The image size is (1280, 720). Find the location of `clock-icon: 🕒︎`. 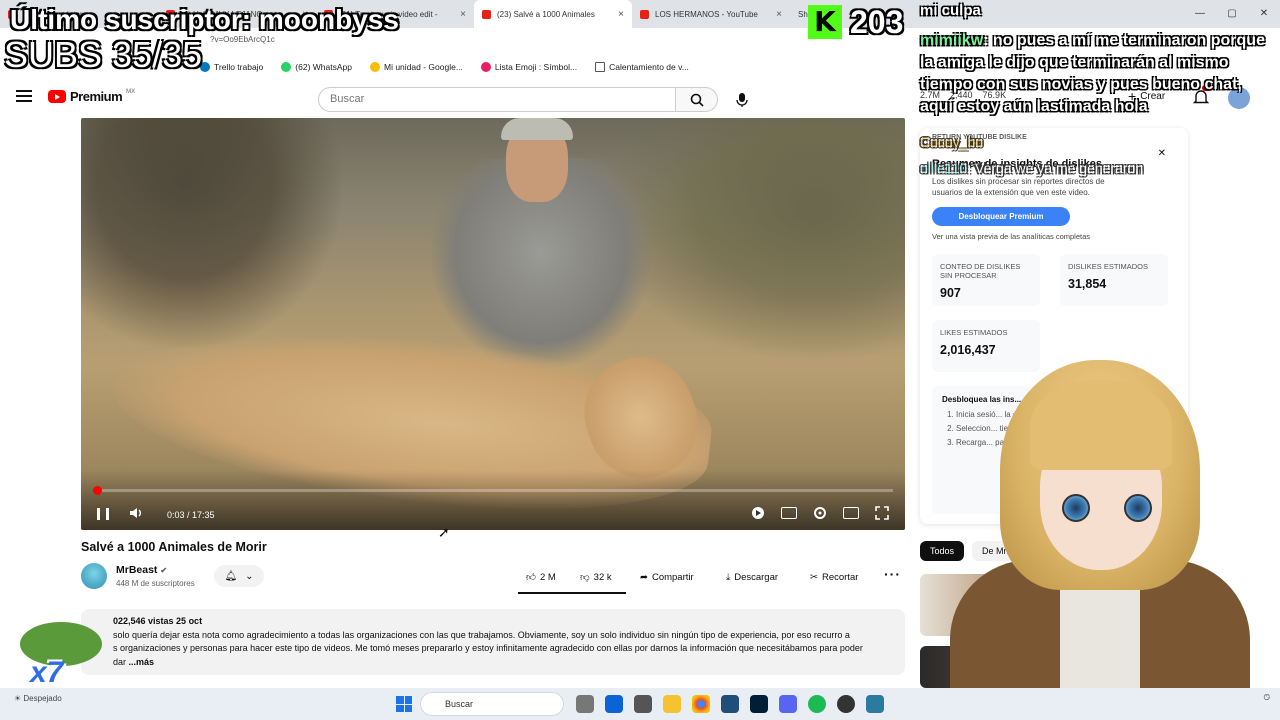

clock-icon: 🕒︎ is located at coordinates (1266, 697).